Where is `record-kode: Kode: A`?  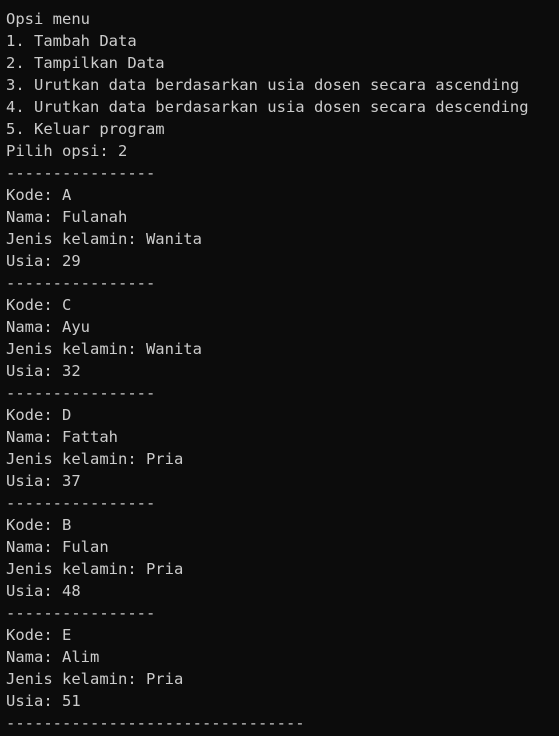
record-kode: Kode: A is located at coordinates (39, 195).